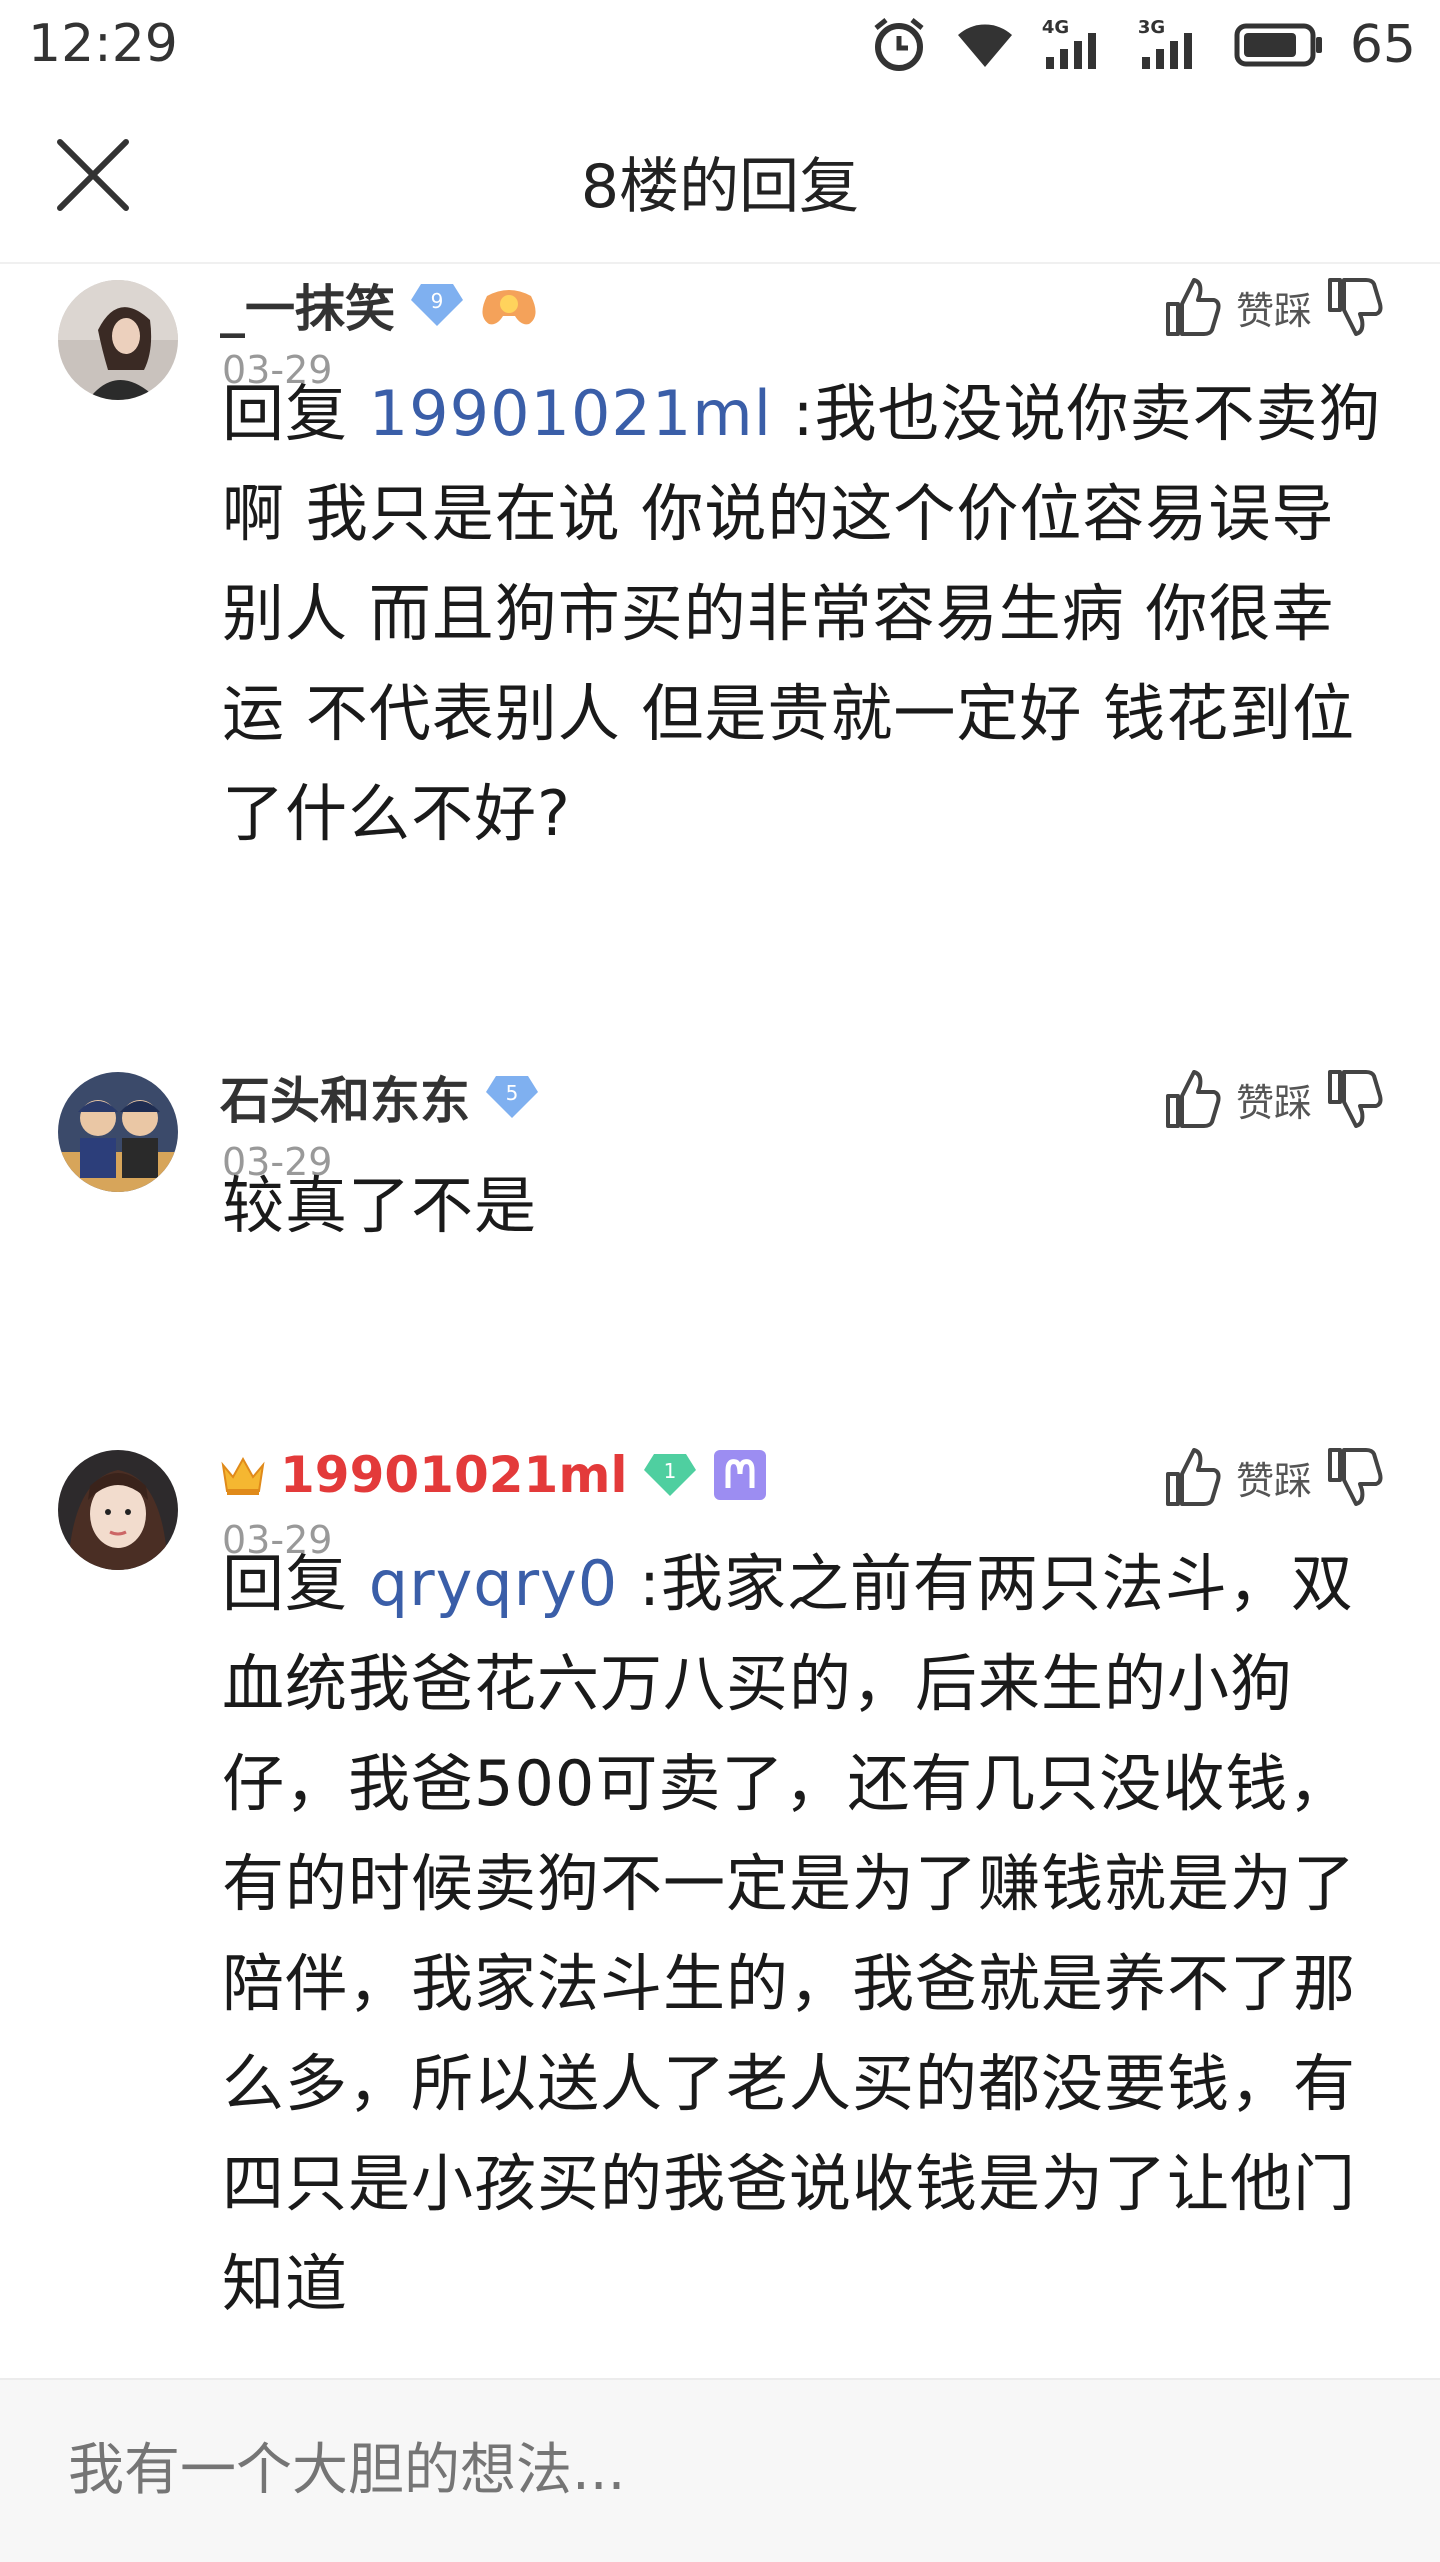  What do you see at coordinates (739, 1475) in the screenshot?
I see `zodiac-aries-icon` at bounding box center [739, 1475].